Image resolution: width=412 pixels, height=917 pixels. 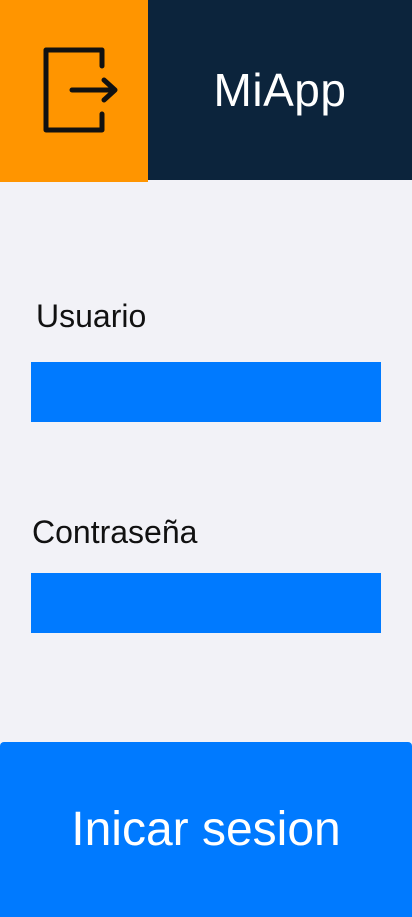 I want to click on password-field, so click(x=206, y=603).